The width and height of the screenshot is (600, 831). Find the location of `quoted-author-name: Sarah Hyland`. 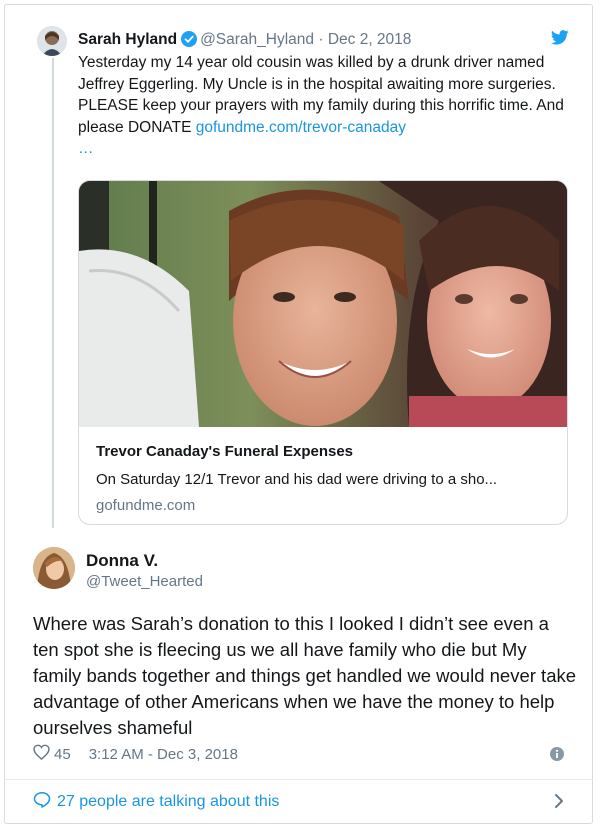

quoted-author-name: Sarah Hyland is located at coordinates (127, 39).